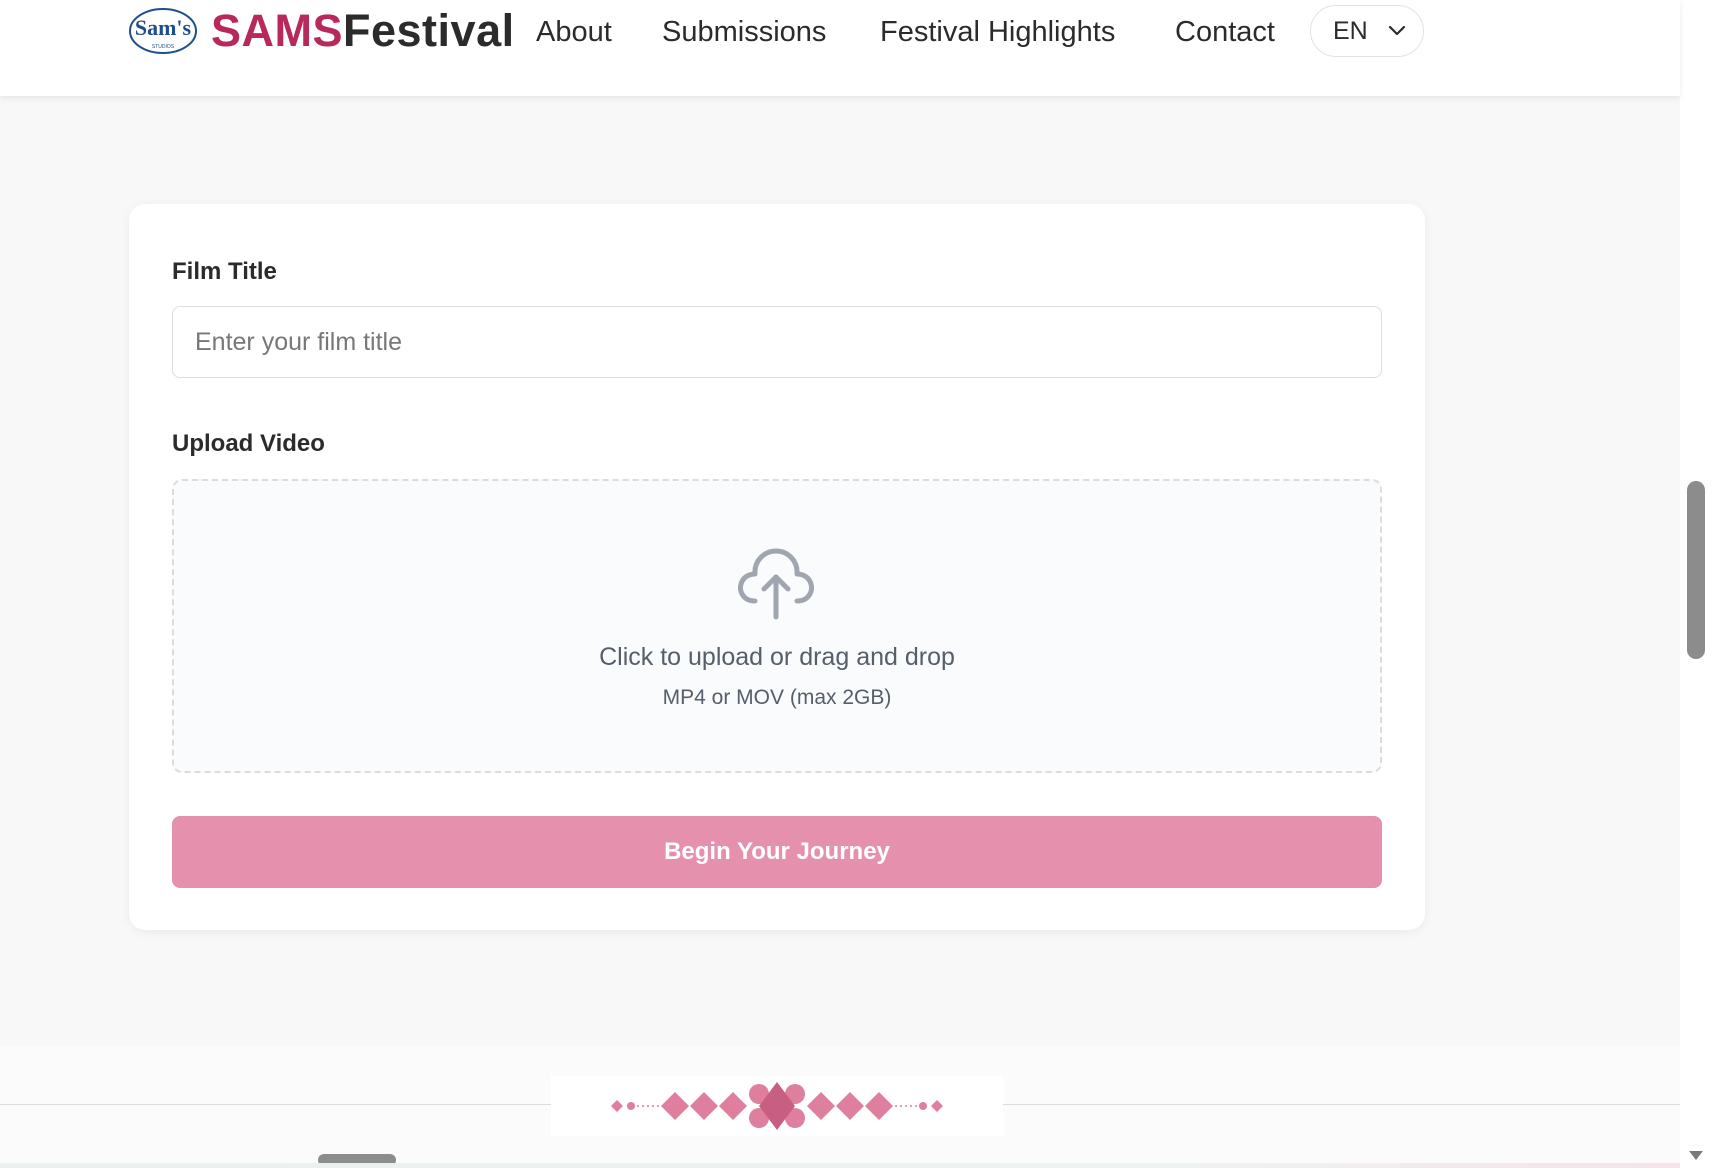  Describe the element at coordinates (163, 47) in the screenshot. I see `svg-text: STUDIOS` at that location.